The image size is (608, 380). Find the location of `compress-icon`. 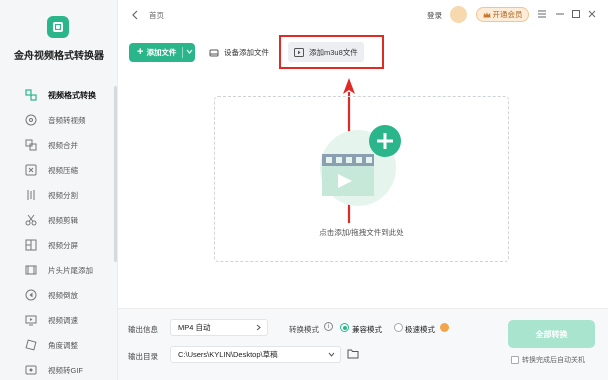

compress-icon is located at coordinates (31, 170).